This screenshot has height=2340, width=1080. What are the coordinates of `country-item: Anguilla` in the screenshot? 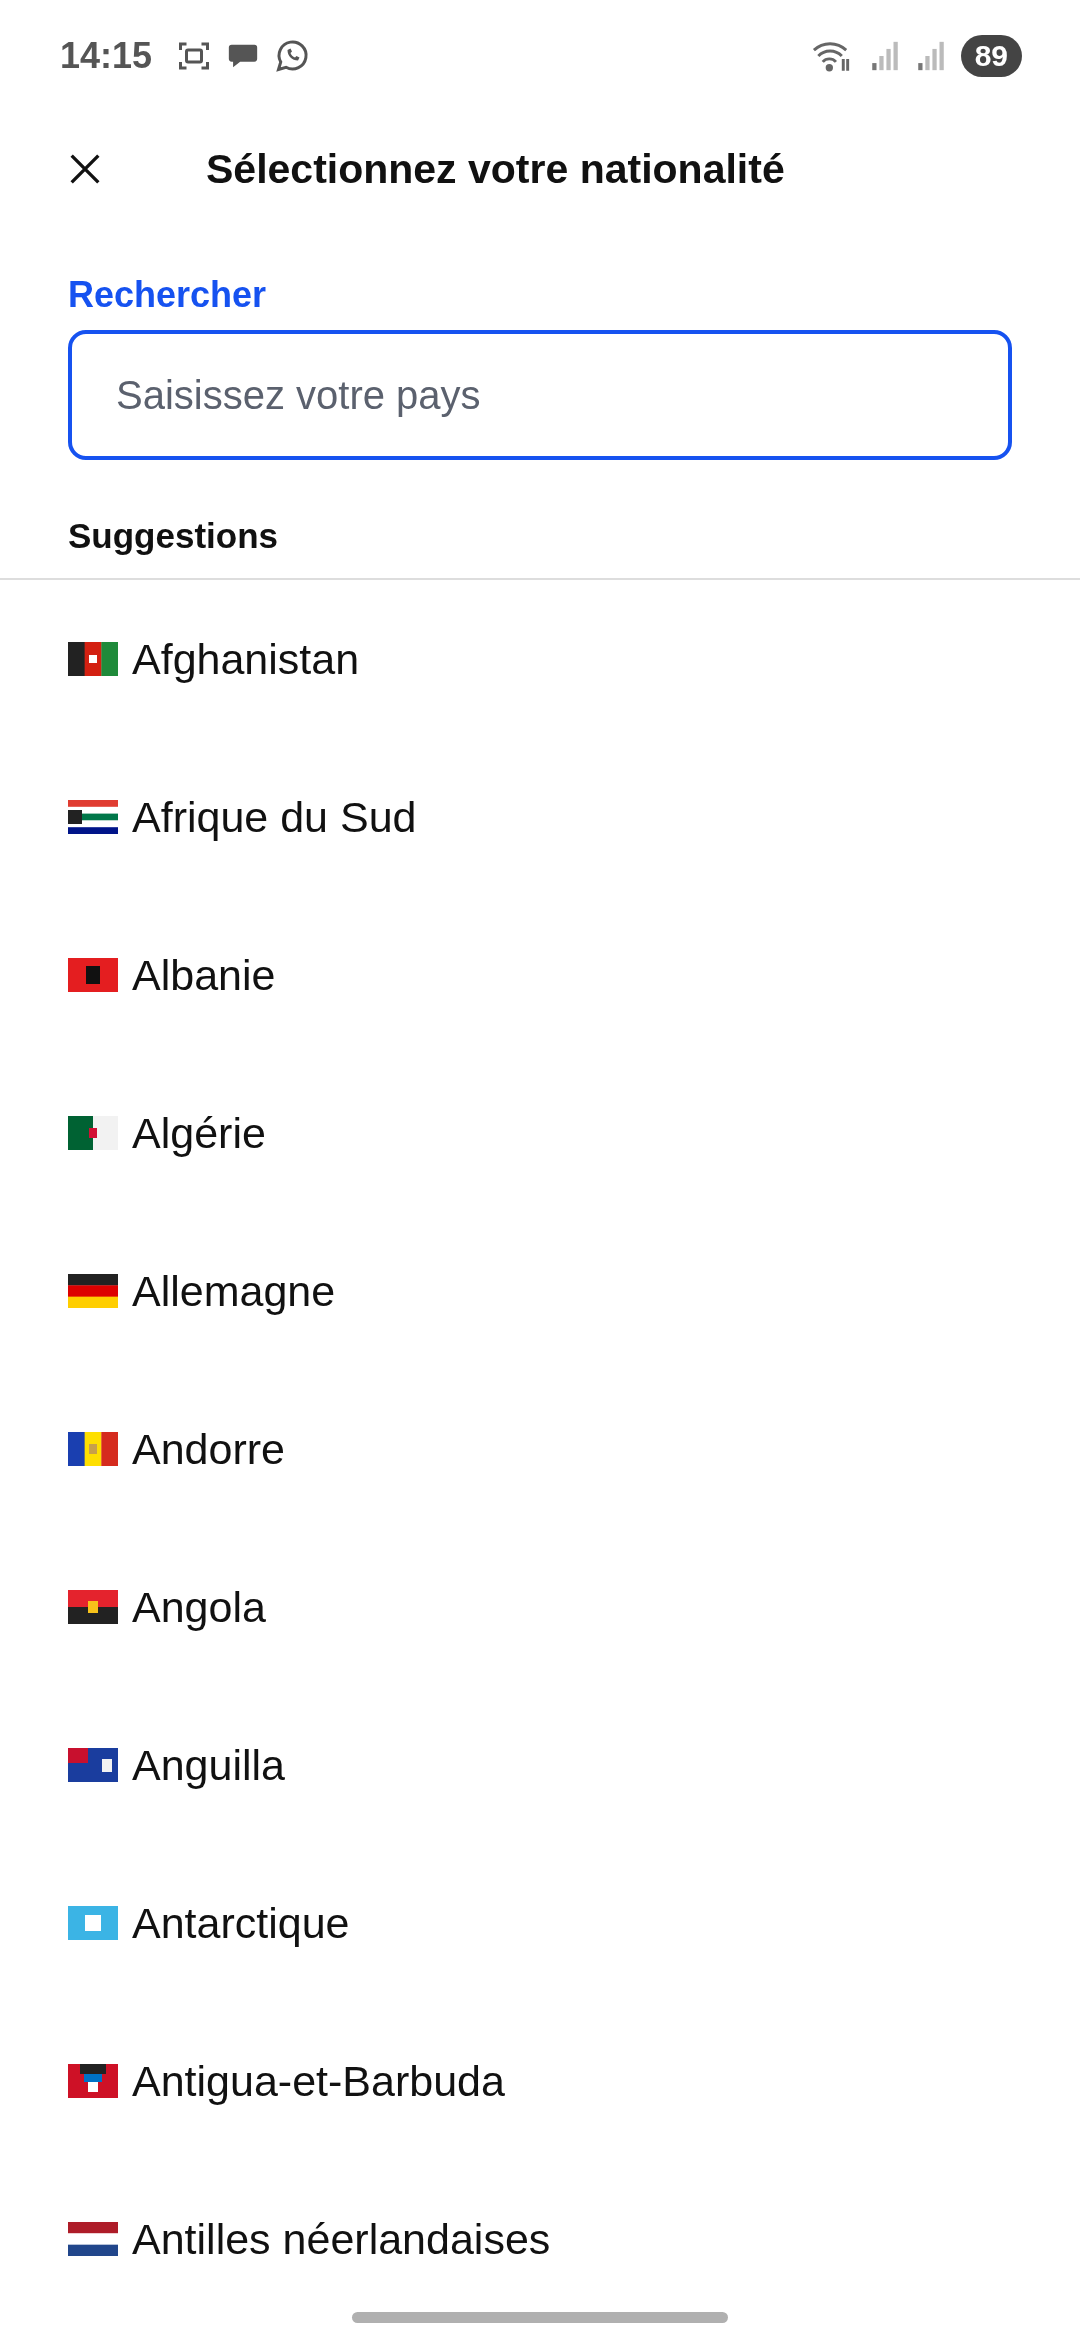 It's located at (176, 1817).